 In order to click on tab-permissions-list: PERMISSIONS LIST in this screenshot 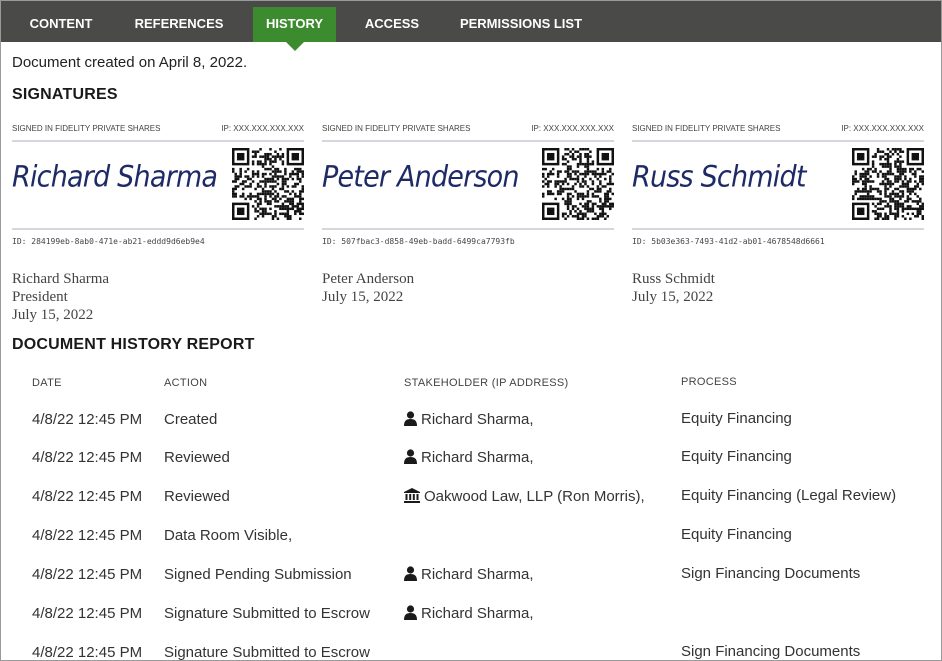, I will do `click(521, 24)`.